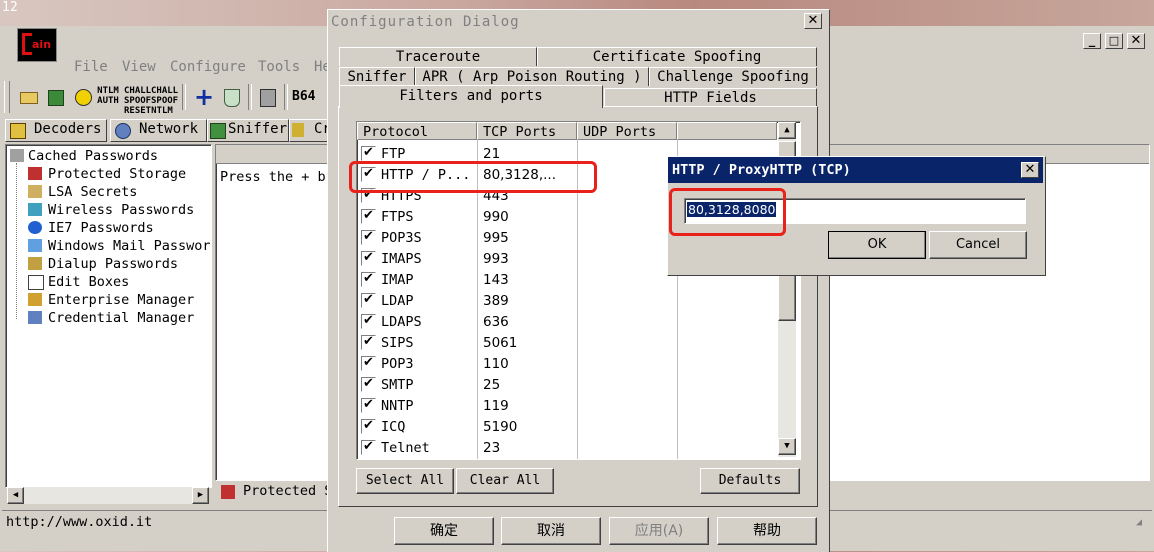 The width and height of the screenshot is (1154, 552). Describe the element at coordinates (417, 131) in the screenshot. I see `column-protocol: Protocol` at that location.